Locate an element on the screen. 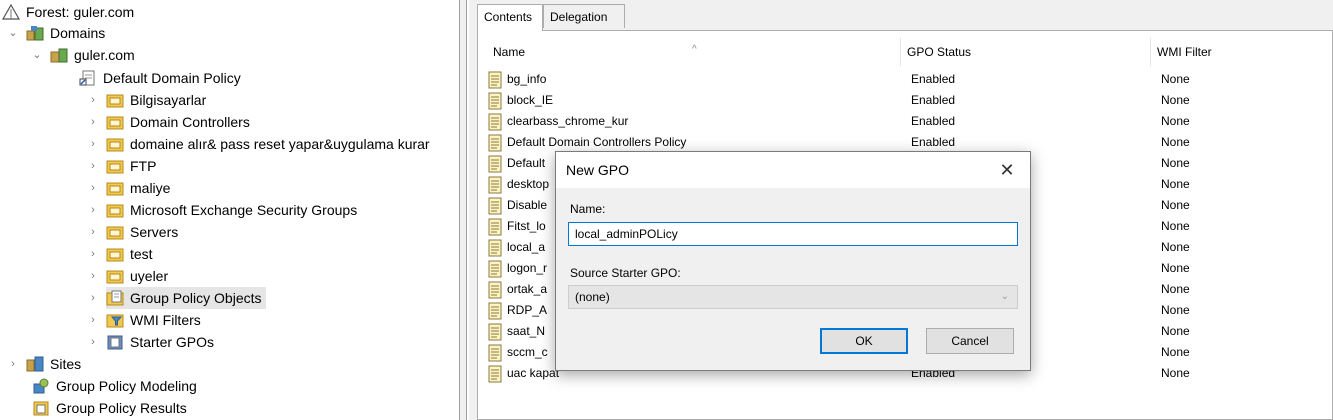  list-item: block_IE Enabled None is located at coordinates (907, 100).